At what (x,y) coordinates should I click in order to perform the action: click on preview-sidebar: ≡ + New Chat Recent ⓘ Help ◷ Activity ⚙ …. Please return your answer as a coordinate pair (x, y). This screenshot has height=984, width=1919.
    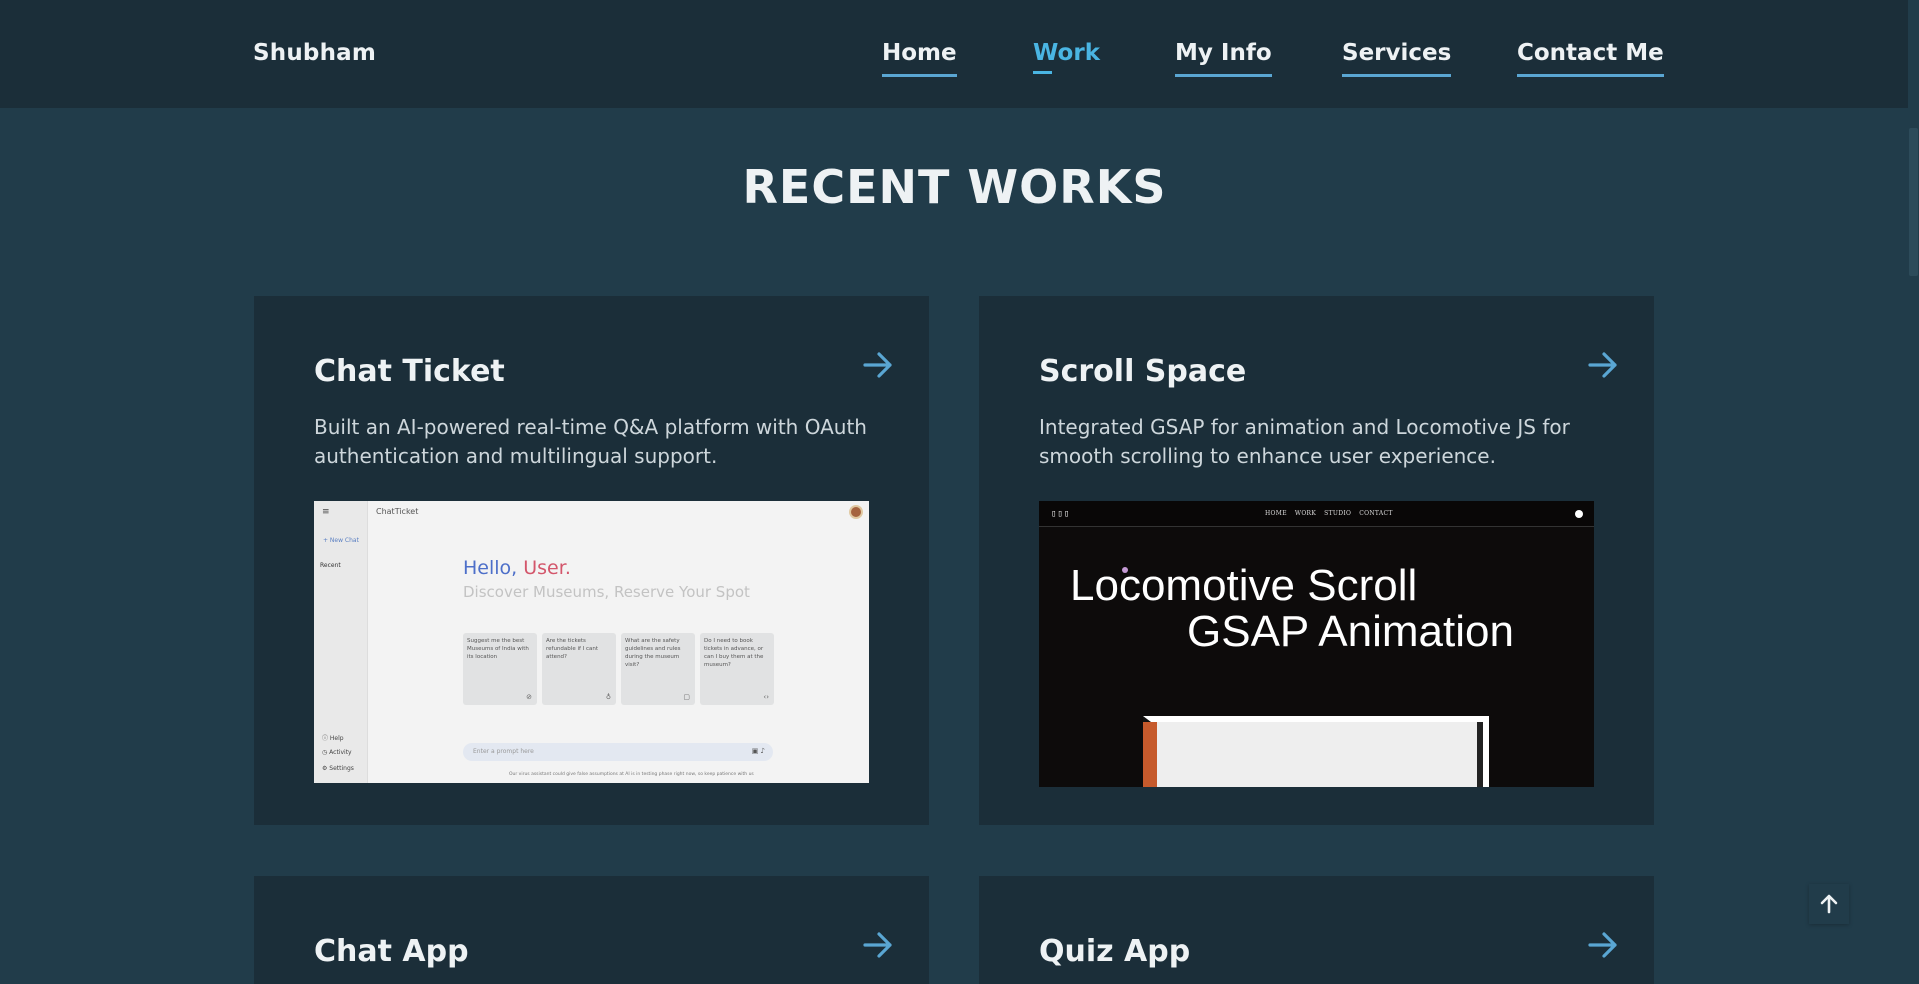
    Looking at the image, I should click on (341, 642).